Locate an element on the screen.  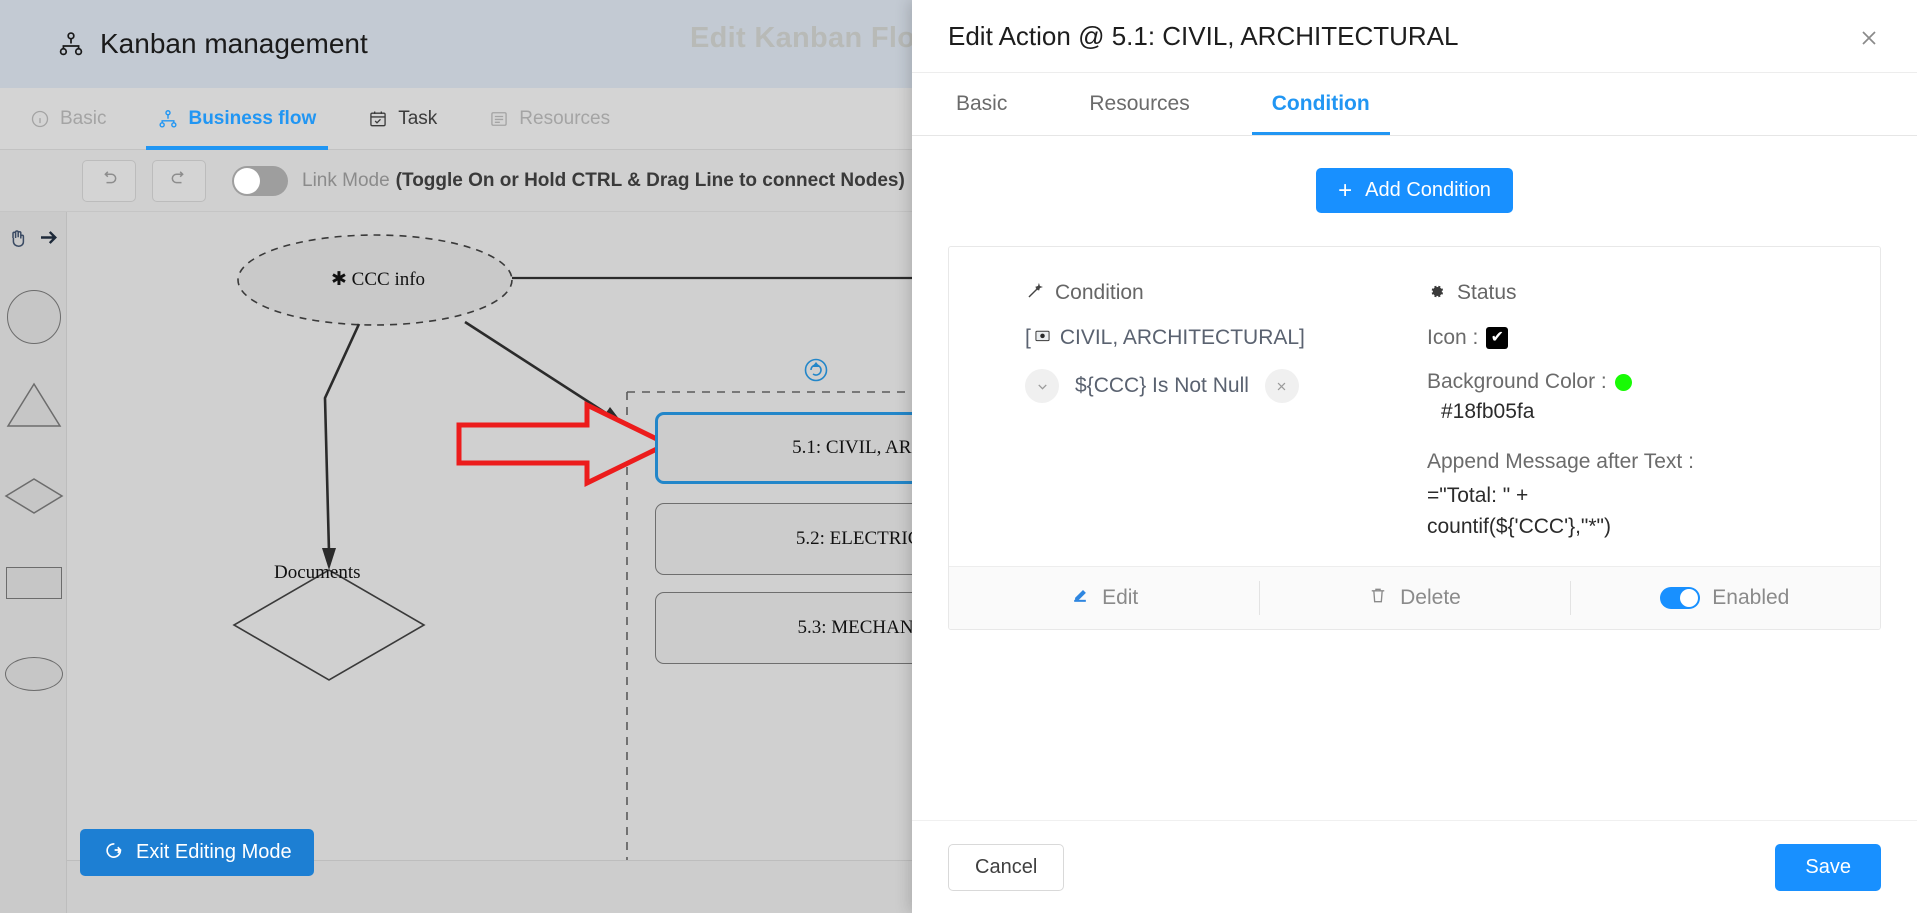
condition-heading-label: Condition is located at coordinates (1099, 292).